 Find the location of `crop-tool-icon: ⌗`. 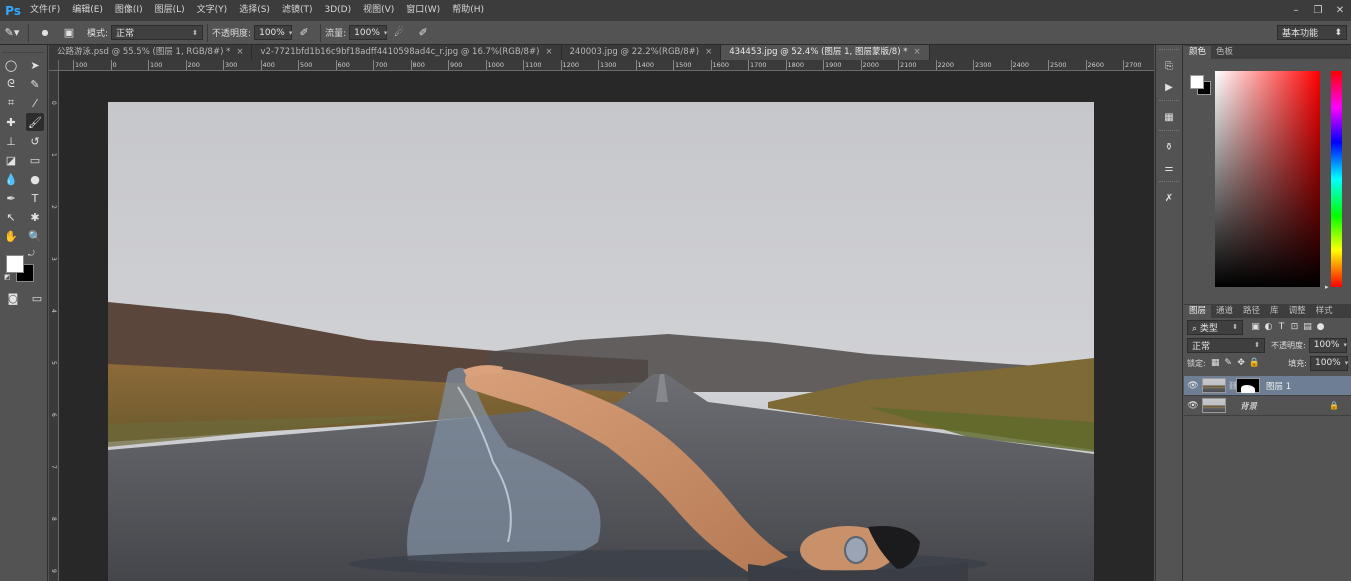

crop-tool-icon: ⌗ is located at coordinates (11, 103).